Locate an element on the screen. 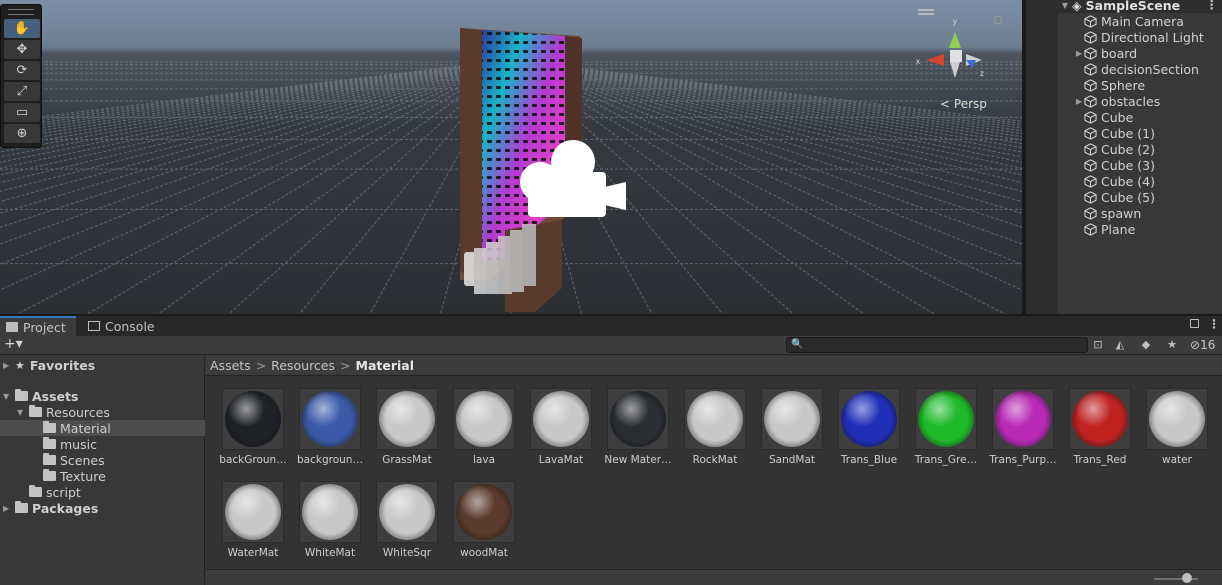 The width and height of the screenshot is (1222, 585). material-asset: Trans_Blue is located at coordinates (869, 427).